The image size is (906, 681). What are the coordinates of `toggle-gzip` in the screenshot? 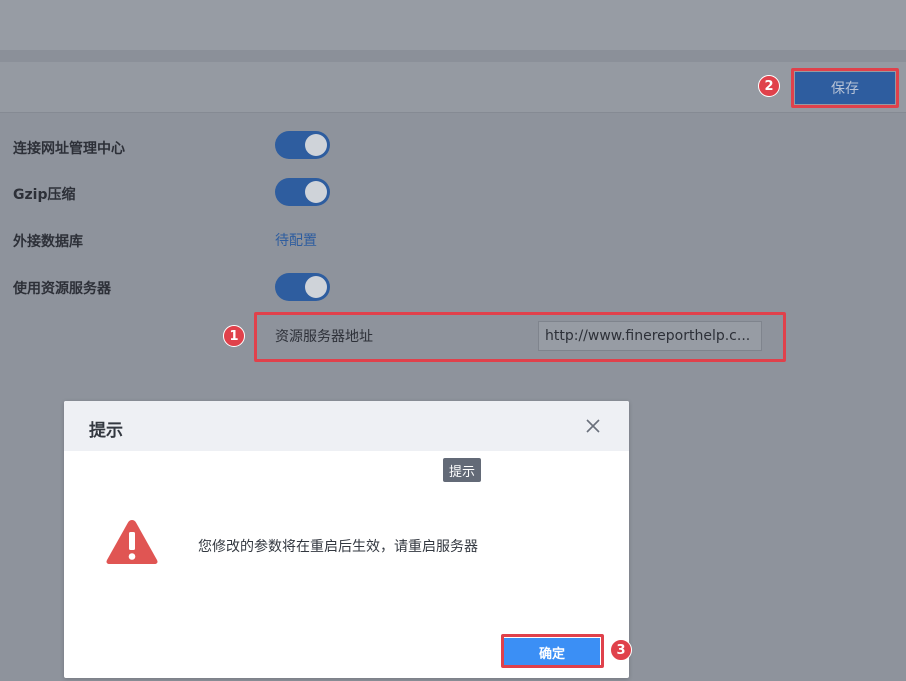 It's located at (302, 192).